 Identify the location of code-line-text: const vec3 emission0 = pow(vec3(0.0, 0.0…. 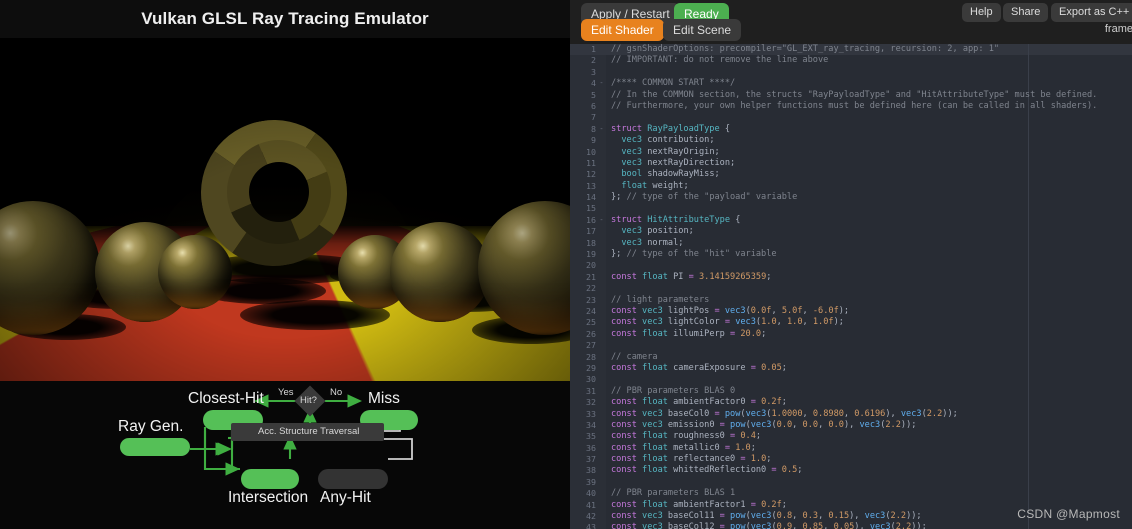
(764, 424).